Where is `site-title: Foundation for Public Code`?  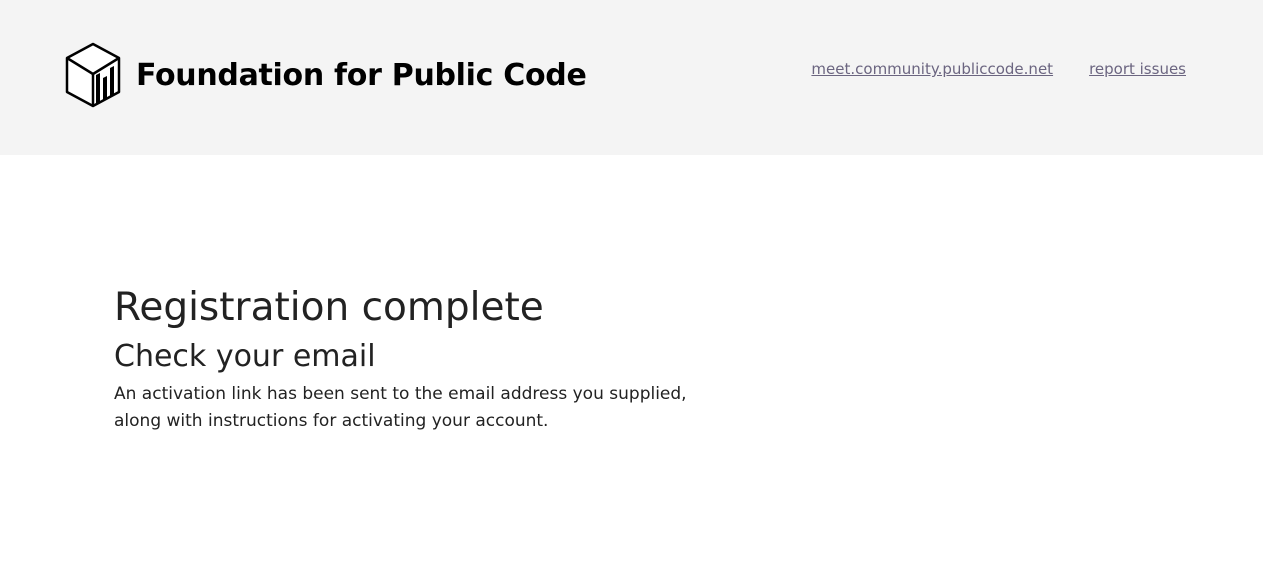 site-title: Foundation for Public Code is located at coordinates (361, 75).